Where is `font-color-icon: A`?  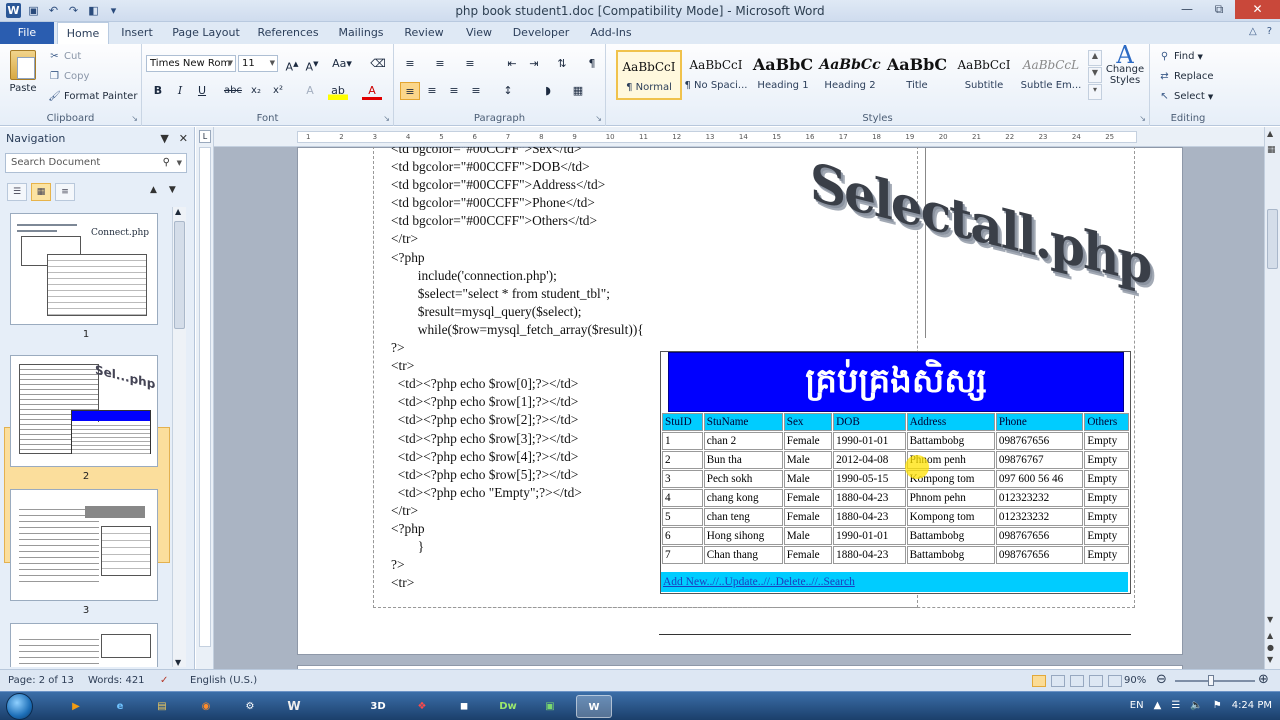
font-color-icon: A is located at coordinates (372, 91).